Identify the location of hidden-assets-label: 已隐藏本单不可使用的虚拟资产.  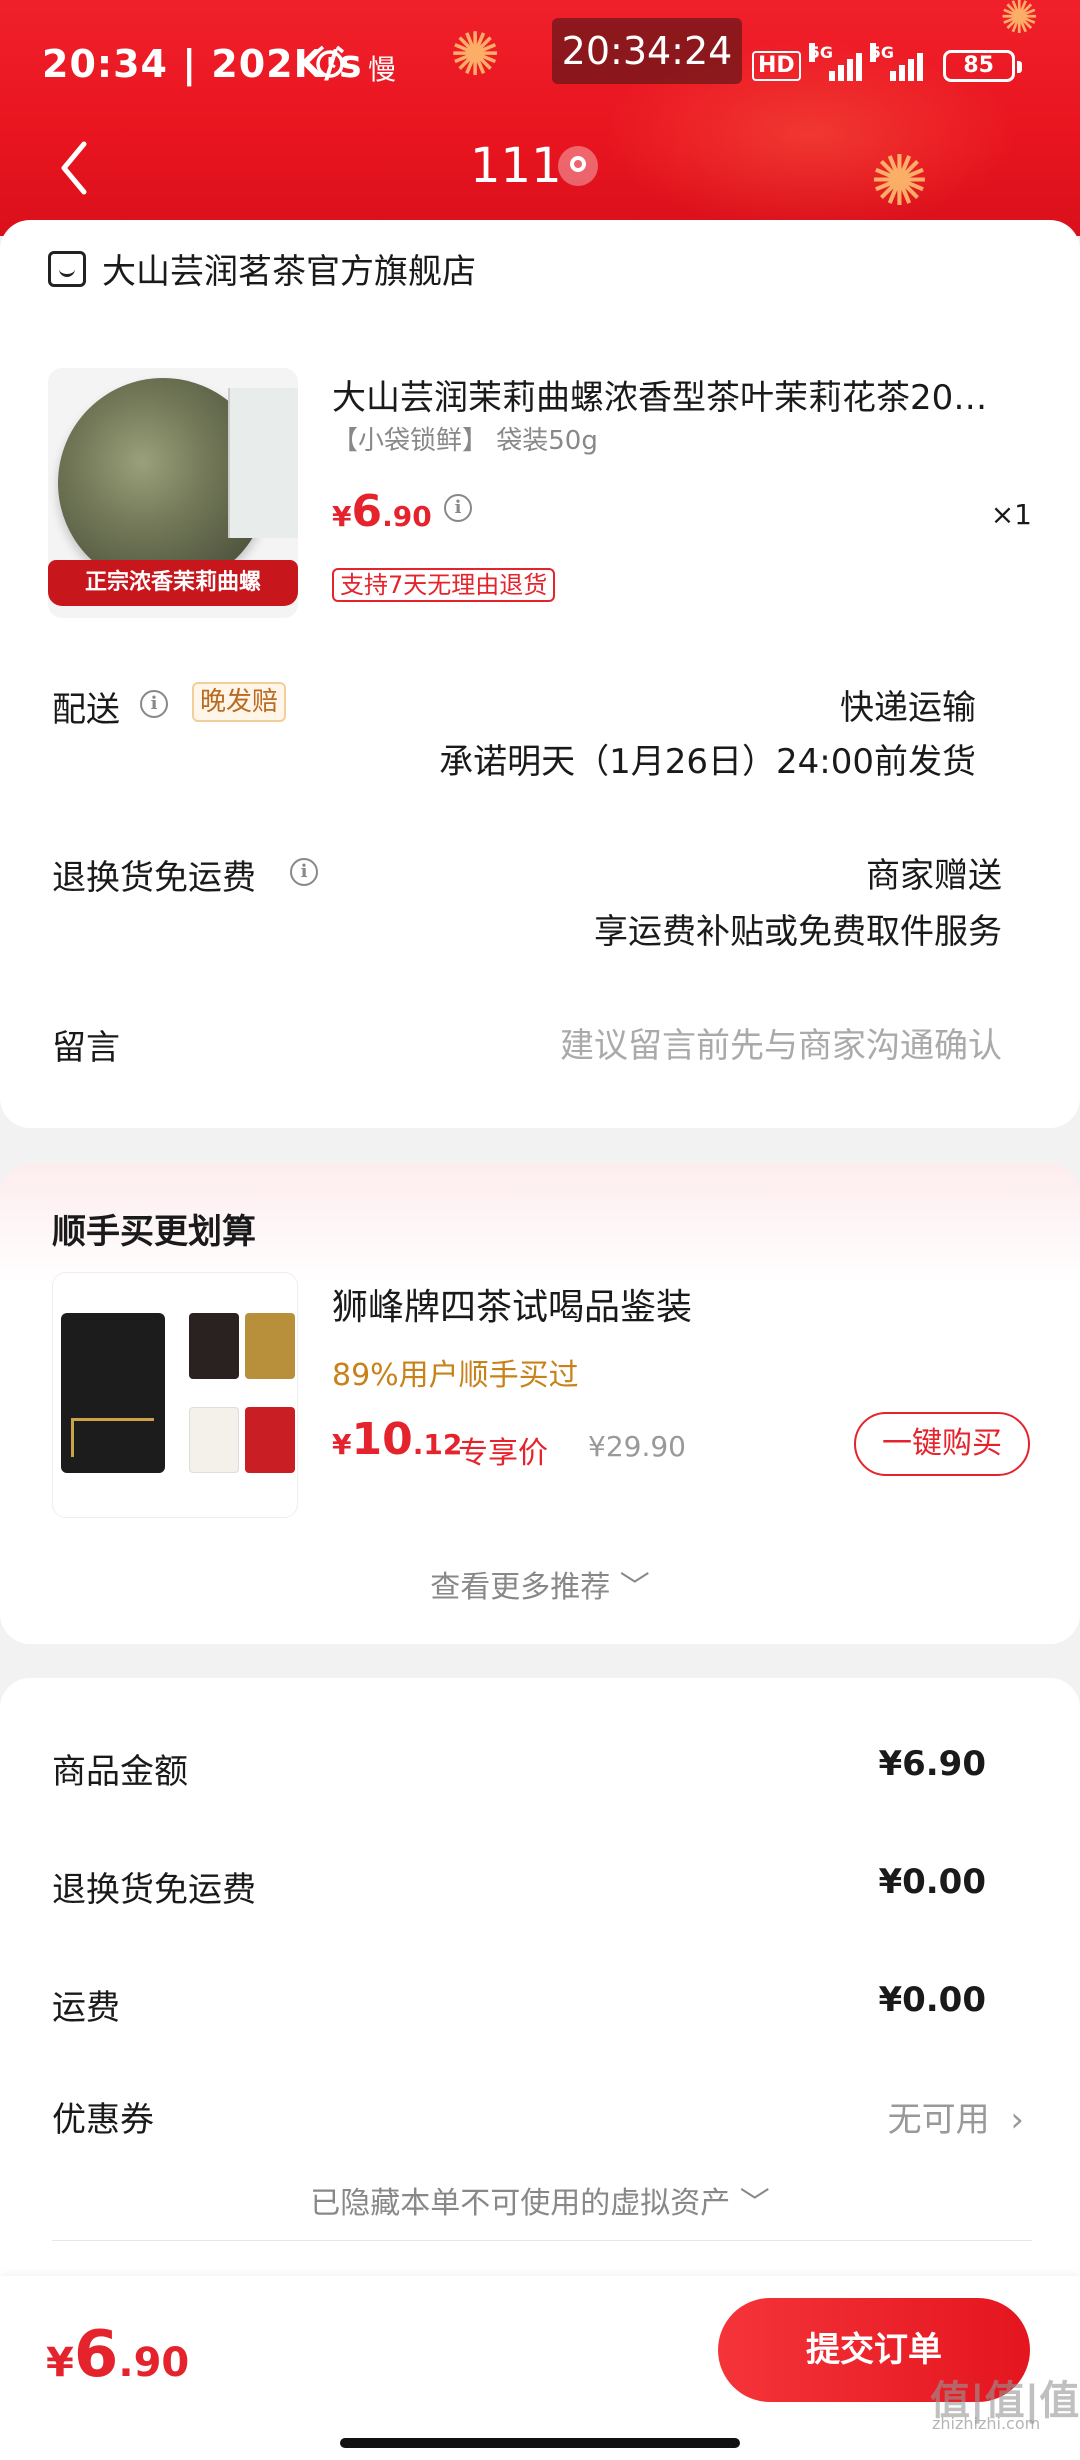
(520, 2203).